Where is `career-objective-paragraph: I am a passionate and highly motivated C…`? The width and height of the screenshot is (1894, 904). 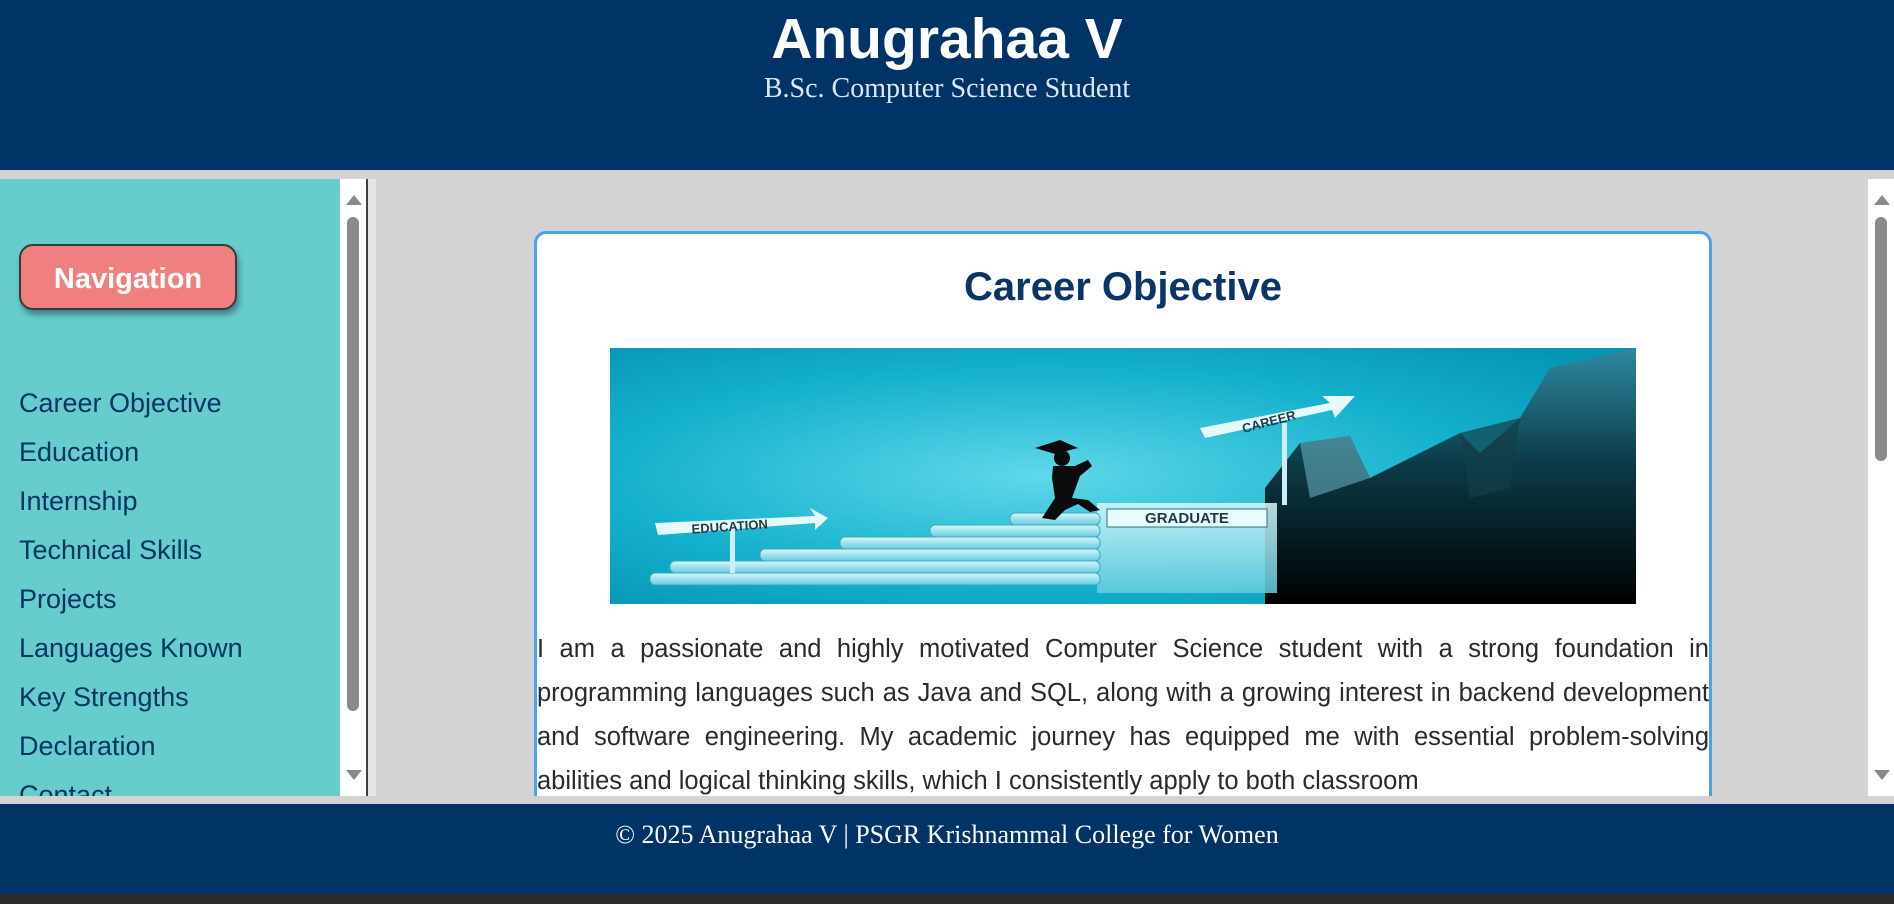
career-objective-paragraph: I am a passionate and highly motivated C… is located at coordinates (1123, 715).